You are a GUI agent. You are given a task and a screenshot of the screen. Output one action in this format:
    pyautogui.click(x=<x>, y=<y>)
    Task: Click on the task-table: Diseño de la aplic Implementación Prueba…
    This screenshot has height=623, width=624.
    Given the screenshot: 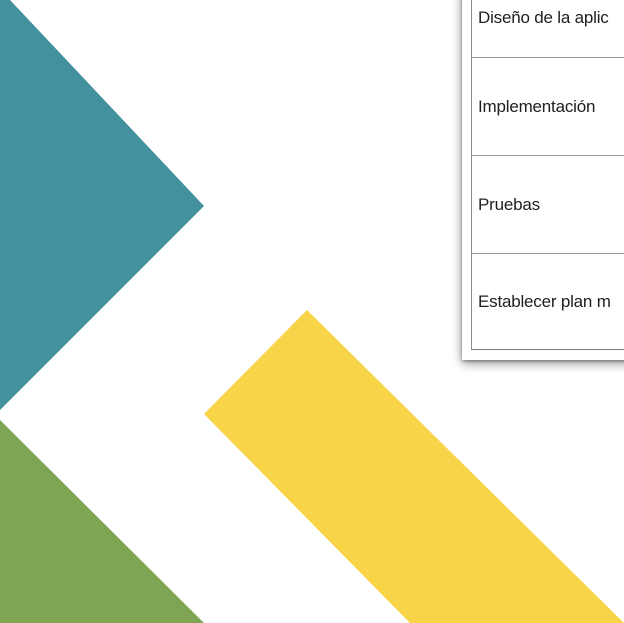 What is the action you would take?
    pyautogui.click(x=547, y=175)
    